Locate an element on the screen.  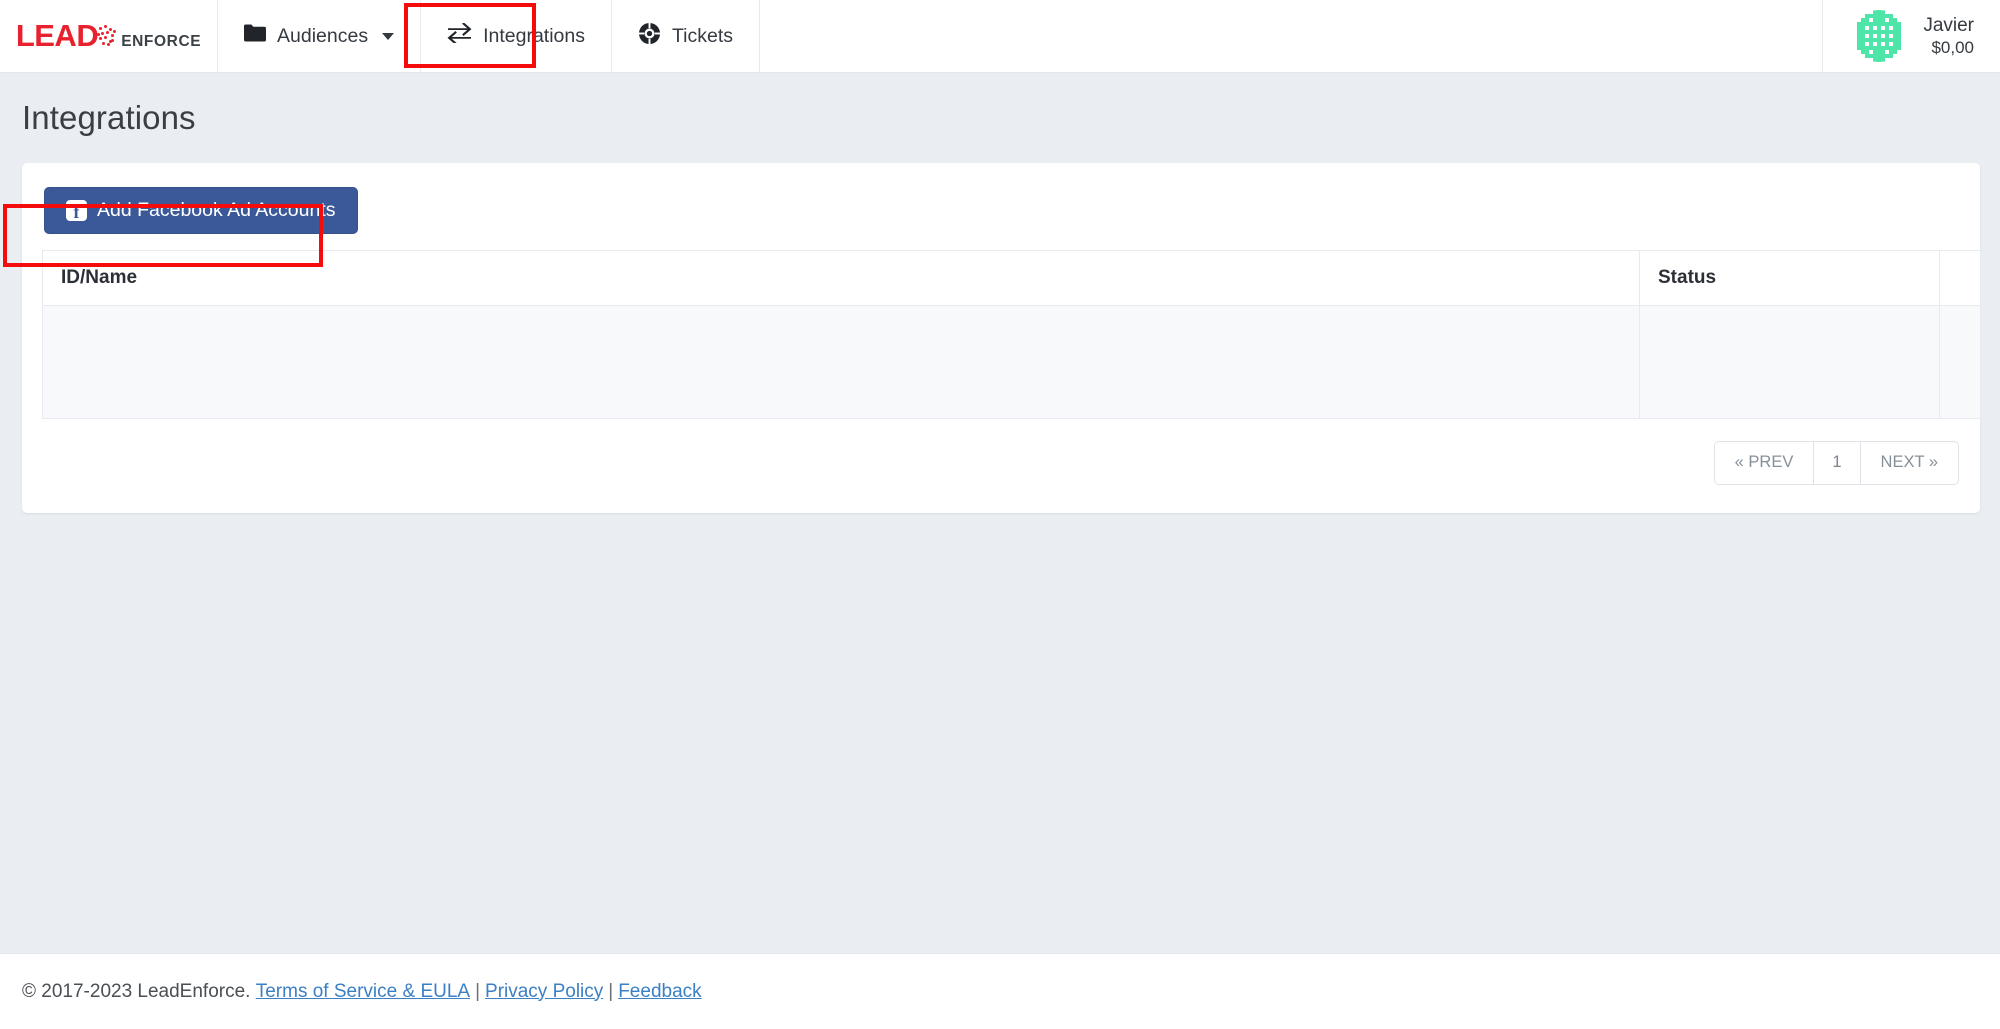
pagination-row: « PREV 1 NEXT » is located at coordinates (1001, 460).